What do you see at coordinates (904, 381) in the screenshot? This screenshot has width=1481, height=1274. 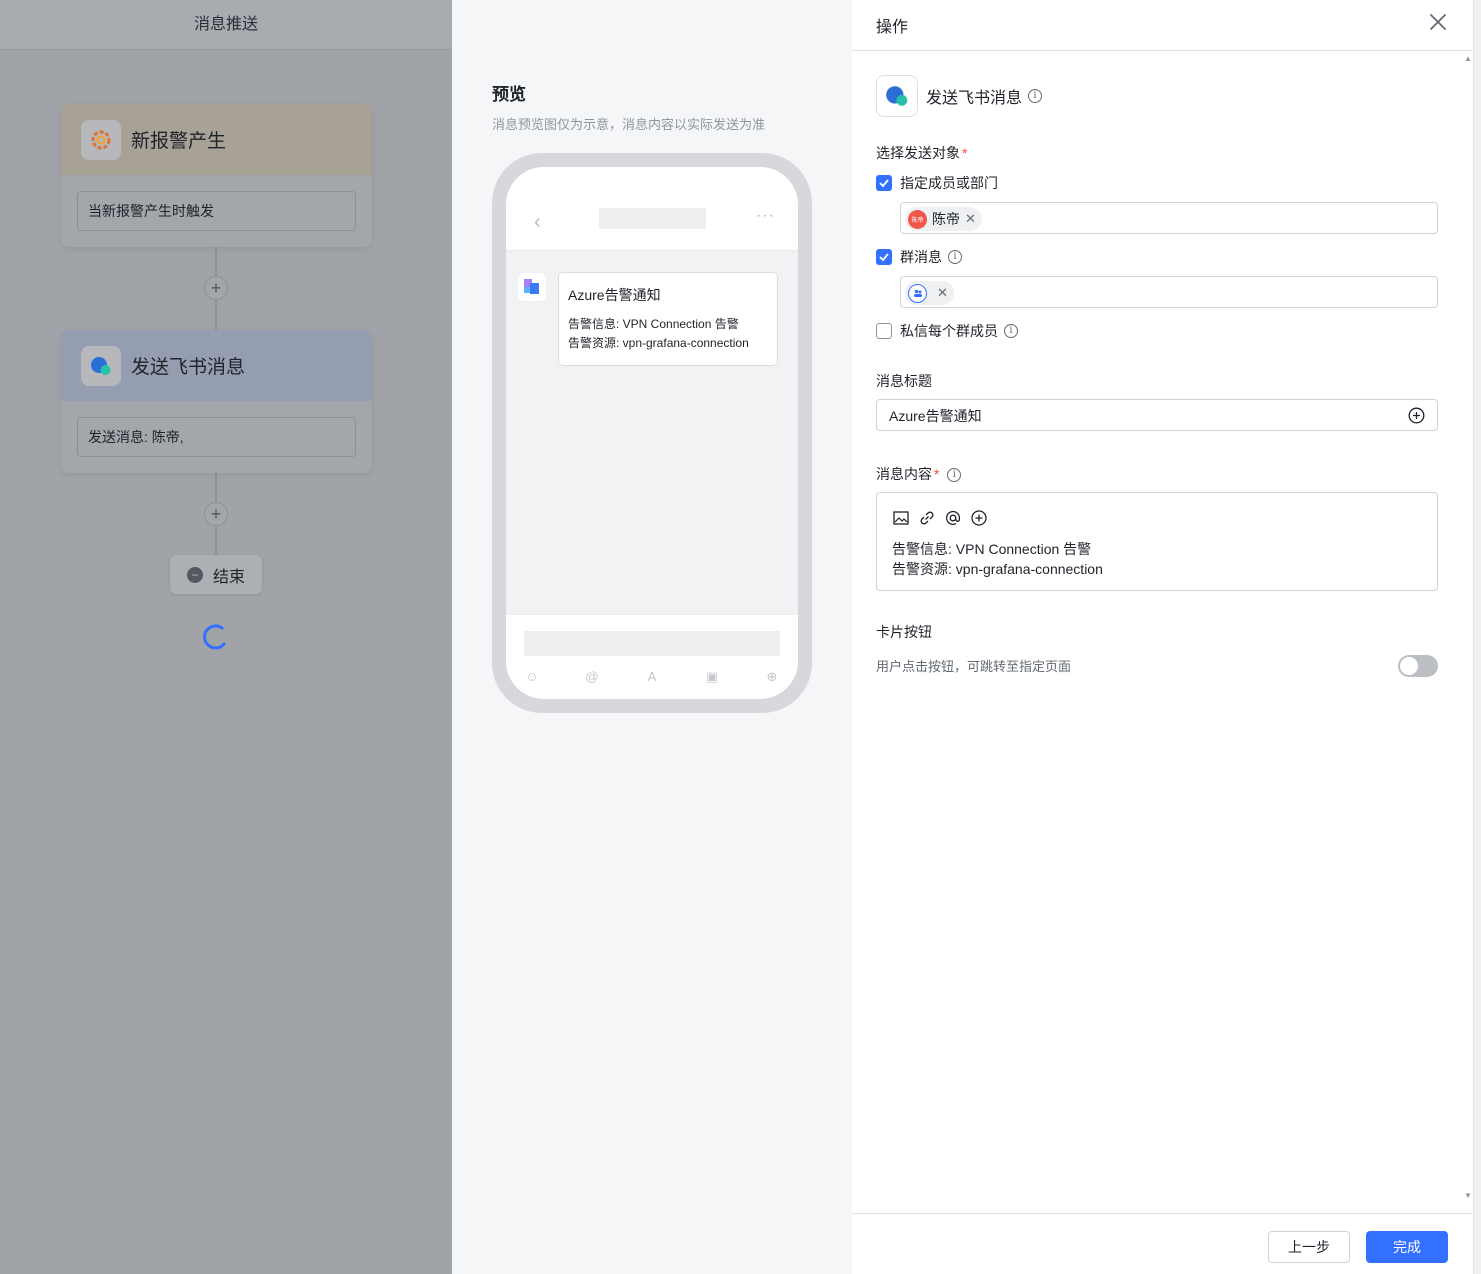 I see `message-title-label: 消息标题` at bounding box center [904, 381].